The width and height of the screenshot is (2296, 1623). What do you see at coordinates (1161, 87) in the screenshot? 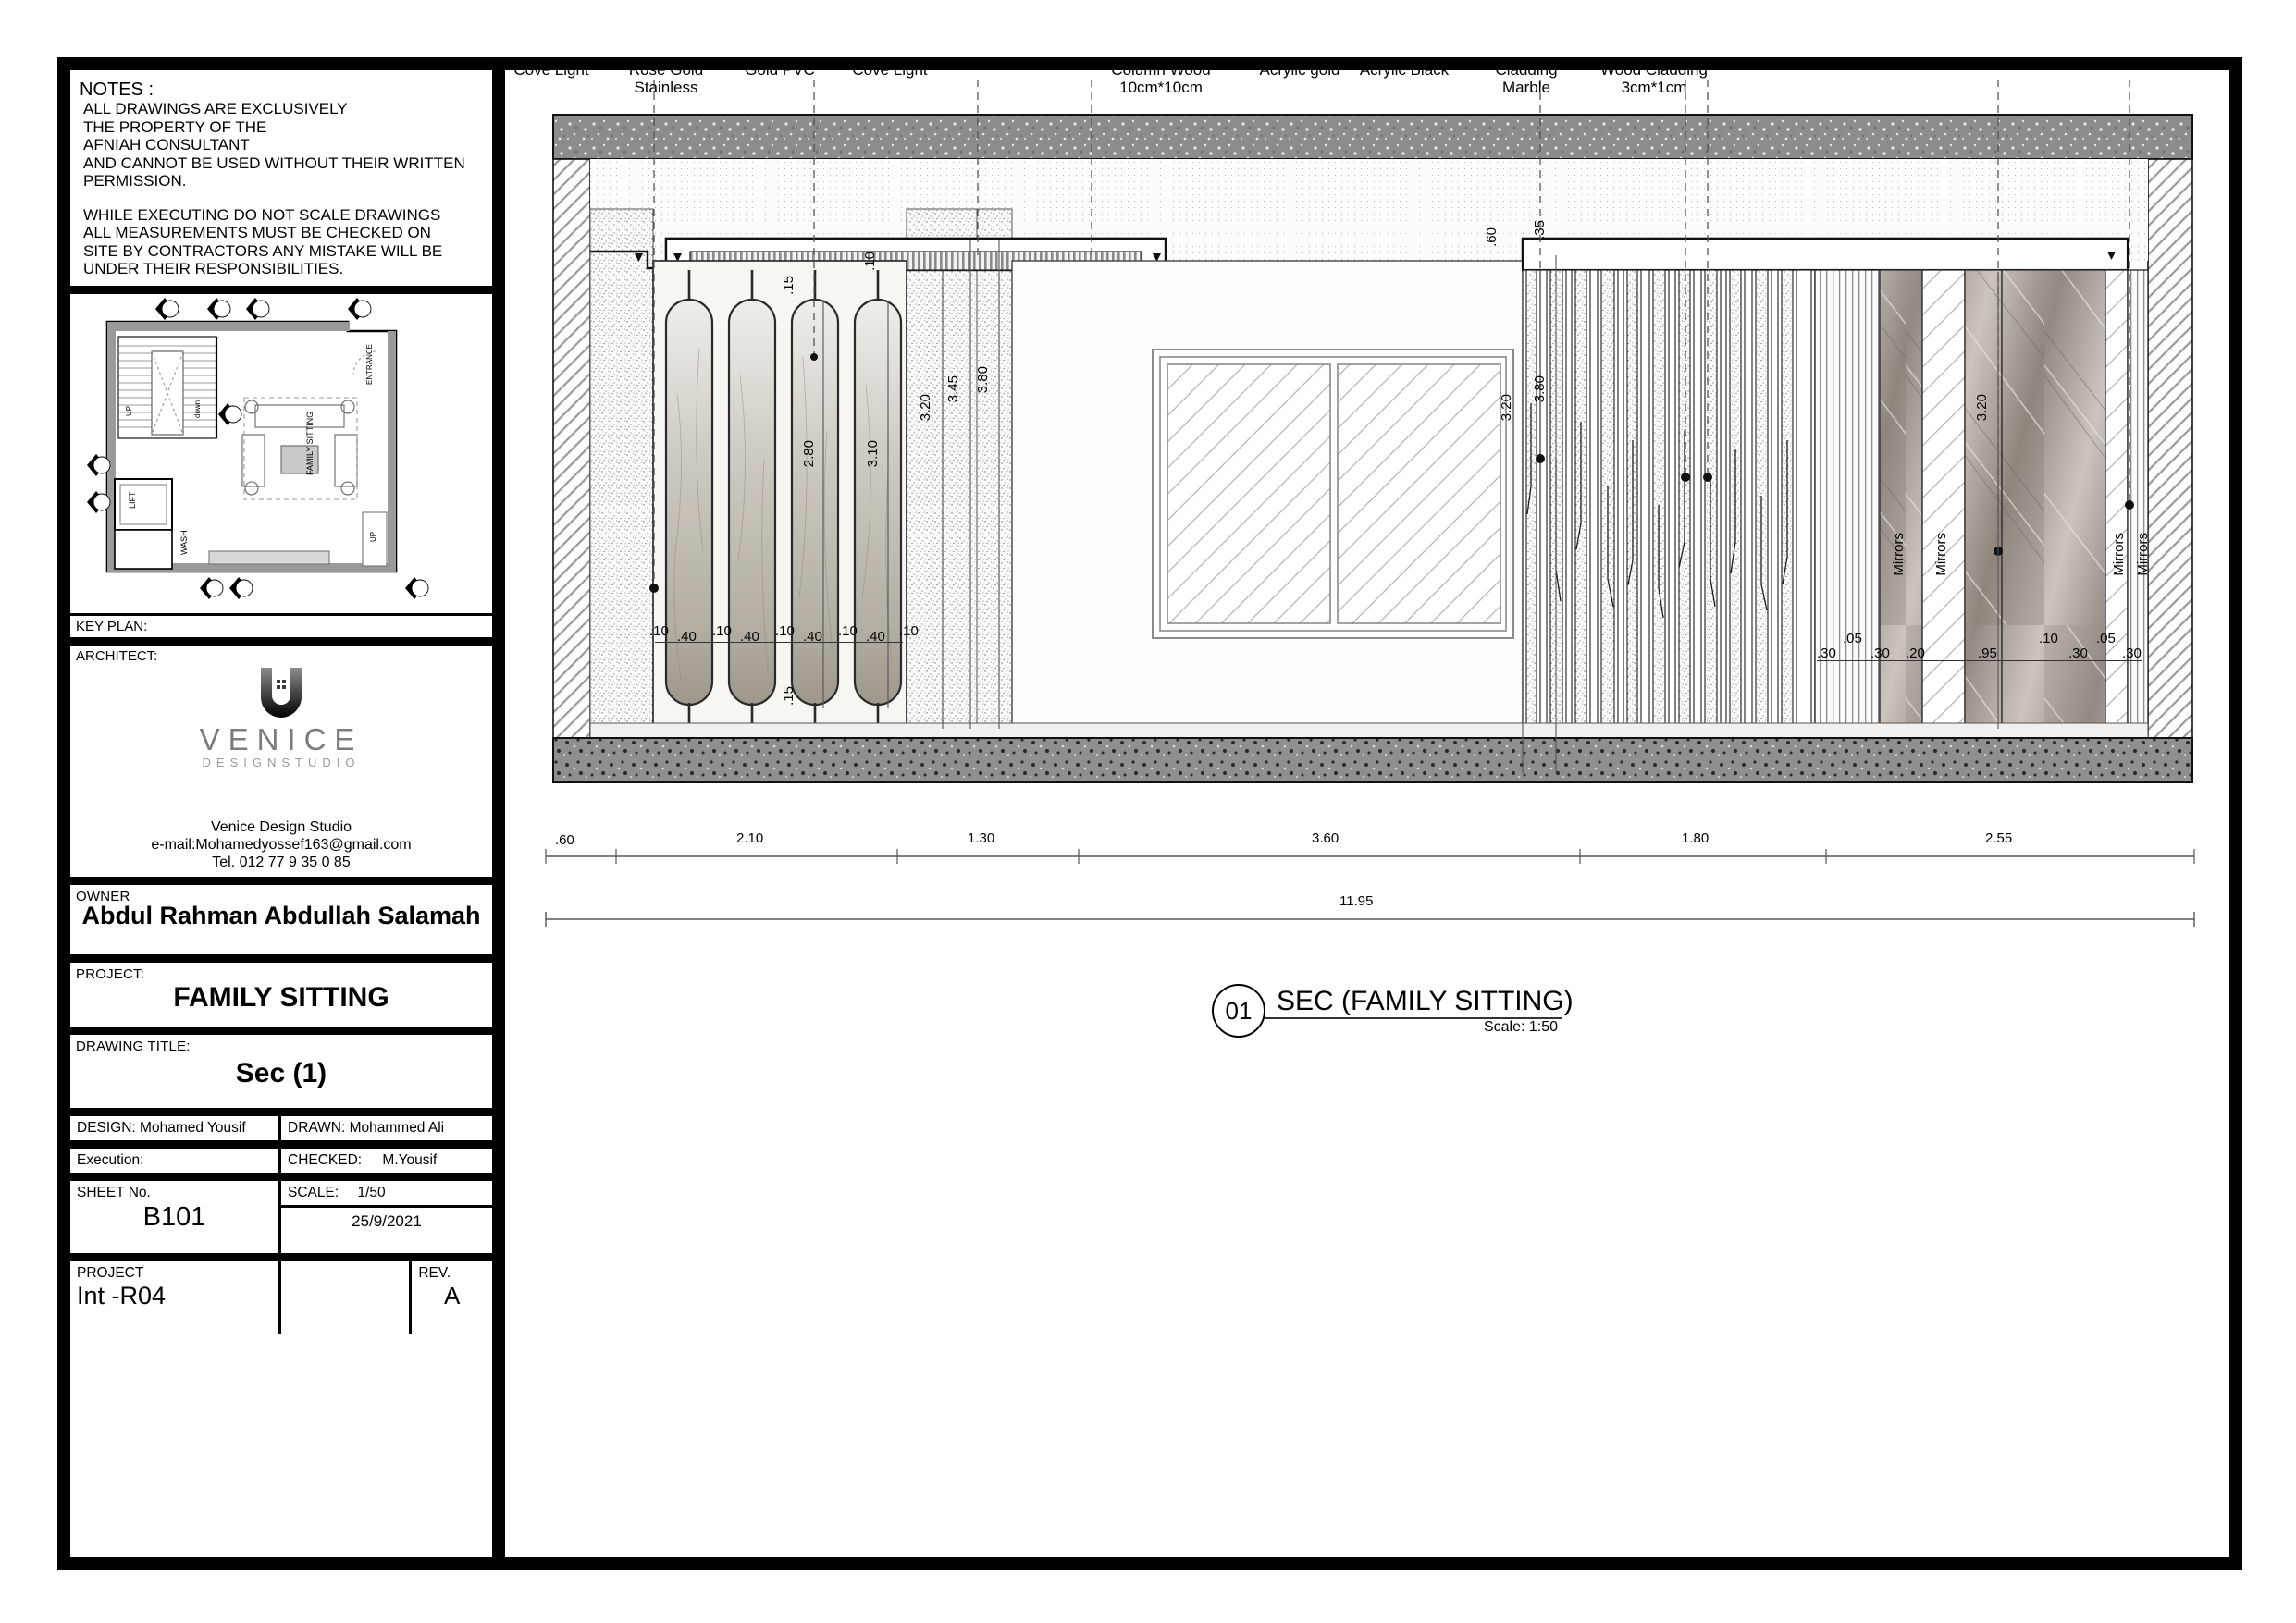
I see `annotation-line-2: 10cm*10cm` at bounding box center [1161, 87].